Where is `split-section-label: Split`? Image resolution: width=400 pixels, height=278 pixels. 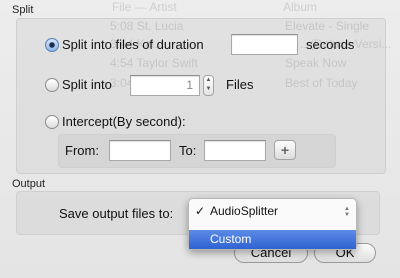
split-section-label: Split is located at coordinates (23, 10).